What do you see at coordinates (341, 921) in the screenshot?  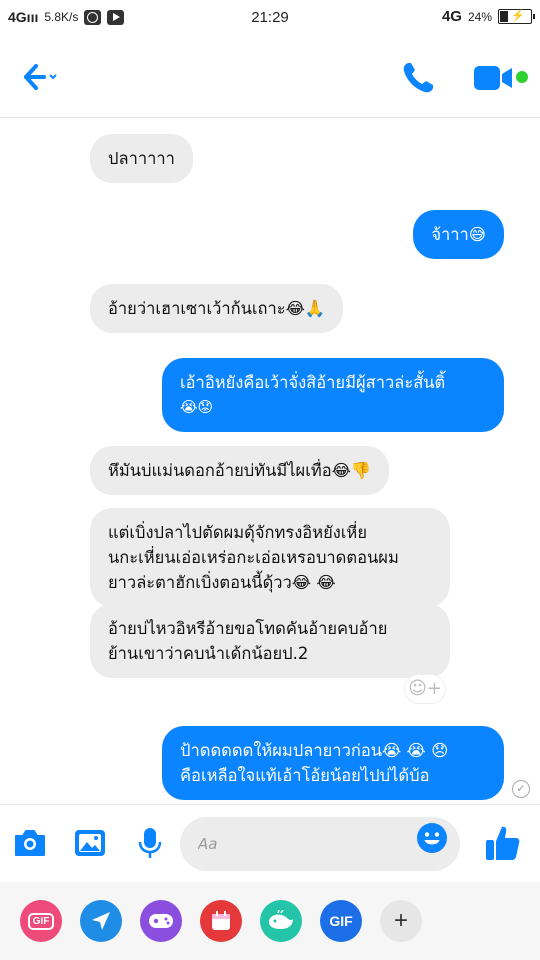 I see `gif-search-icon: GIF` at bounding box center [341, 921].